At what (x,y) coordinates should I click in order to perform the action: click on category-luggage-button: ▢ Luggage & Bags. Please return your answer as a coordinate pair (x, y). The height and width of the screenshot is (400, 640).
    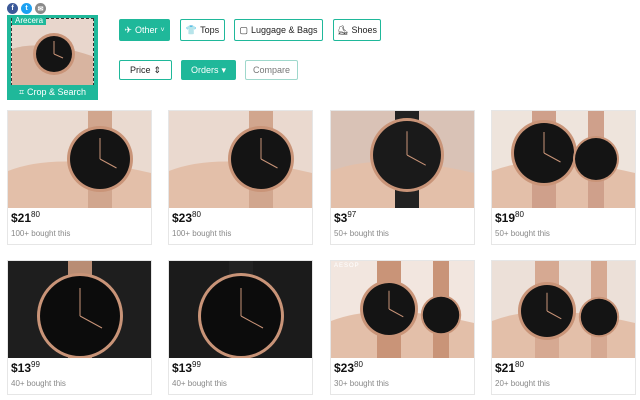
    Looking at the image, I should click on (278, 30).